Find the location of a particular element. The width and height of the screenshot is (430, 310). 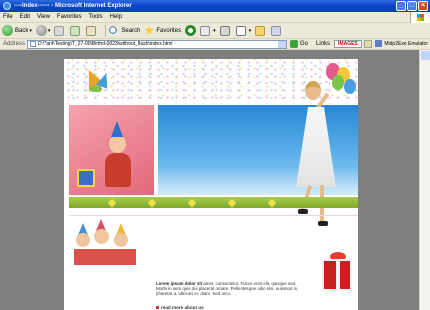

kids-party-photo is located at coordinates (105, 241).